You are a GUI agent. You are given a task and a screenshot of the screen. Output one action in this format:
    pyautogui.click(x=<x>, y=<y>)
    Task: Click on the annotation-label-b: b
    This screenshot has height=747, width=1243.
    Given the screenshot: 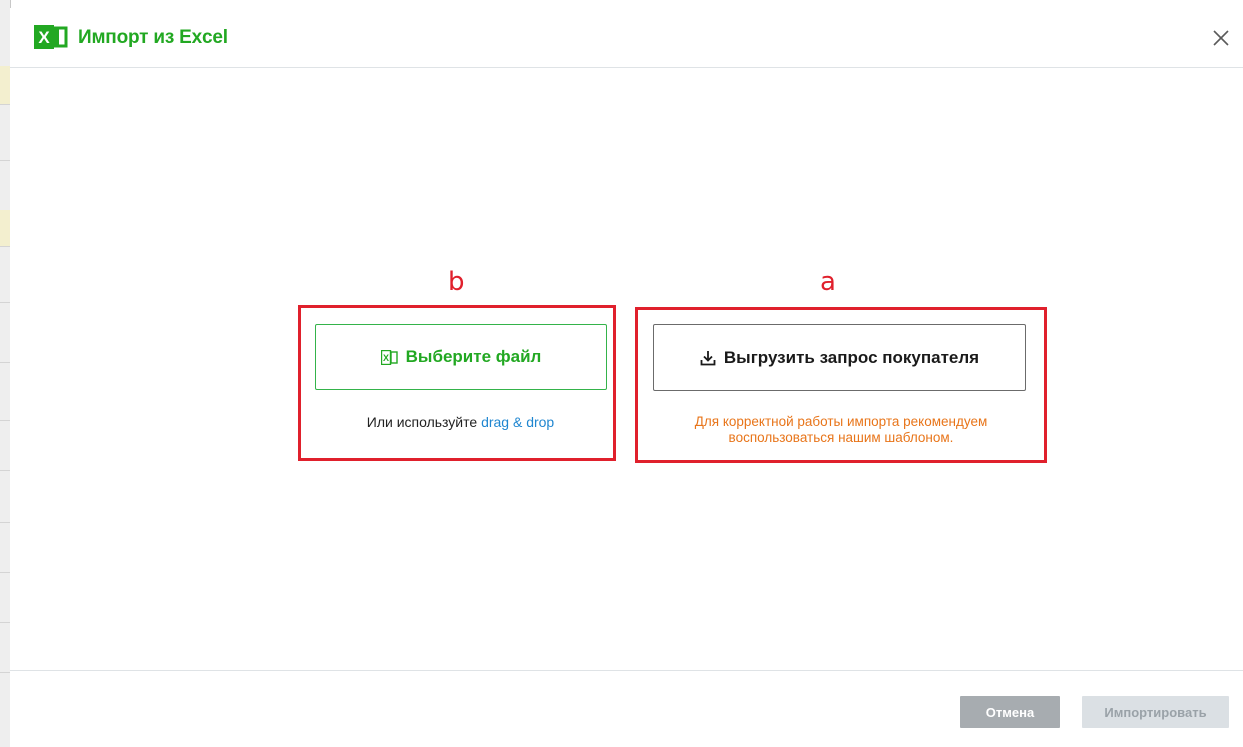 What is the action you would take?
    pyautogui.click(x=456, y=282)
    